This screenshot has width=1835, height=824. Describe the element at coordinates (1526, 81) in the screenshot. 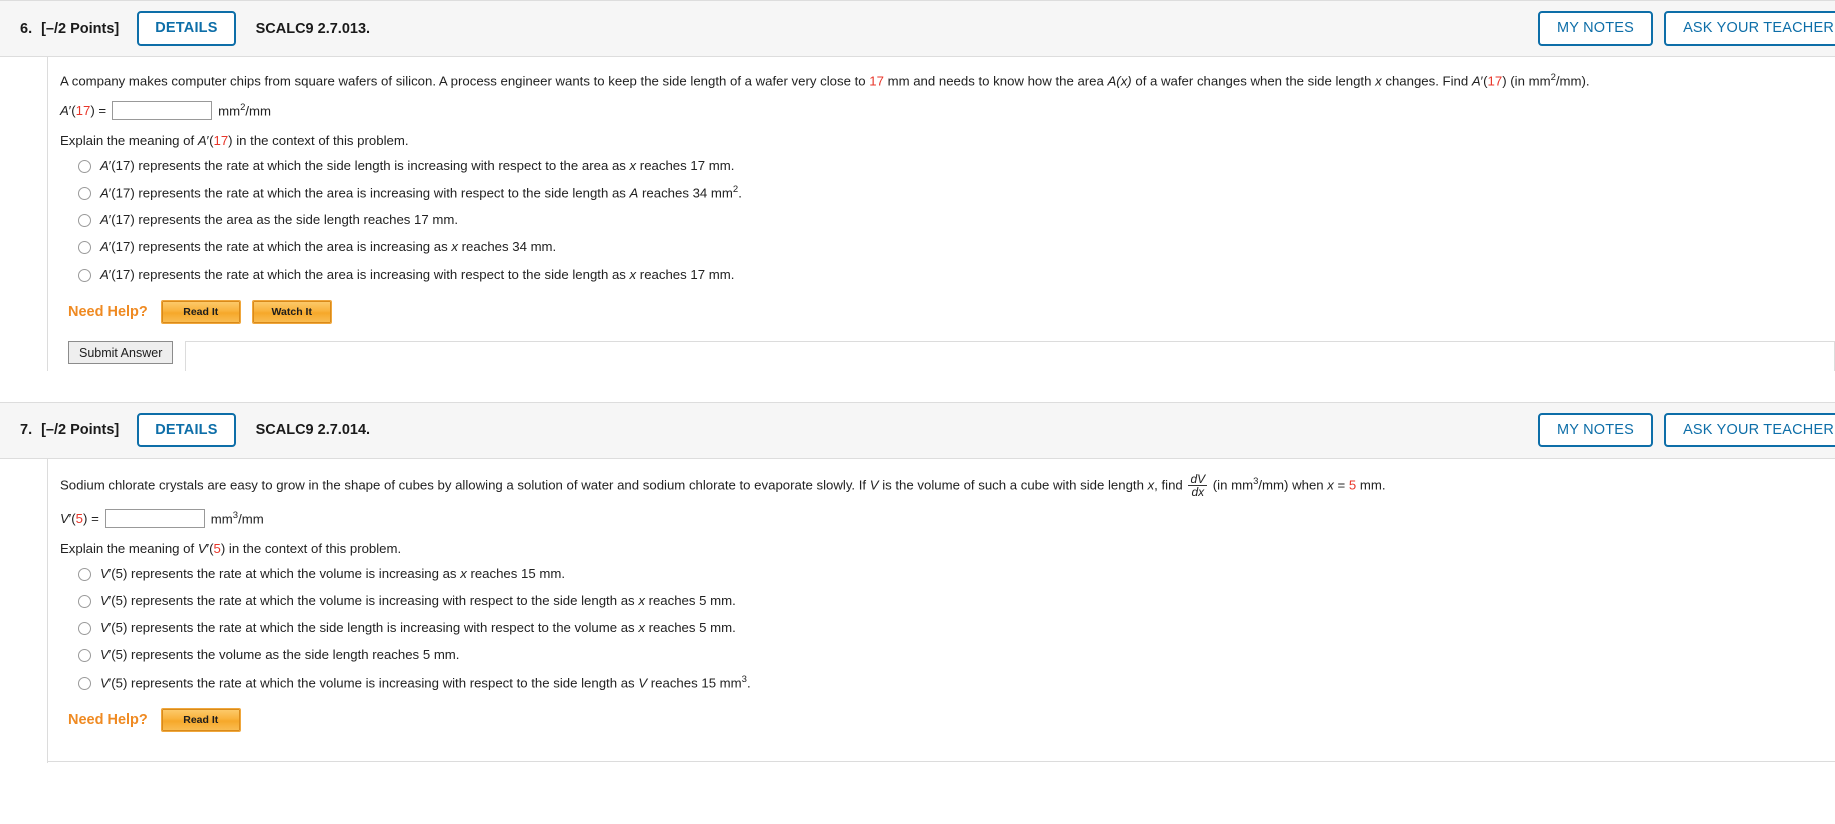

I see `prompt-text-part5: ) (in mm` at that location.